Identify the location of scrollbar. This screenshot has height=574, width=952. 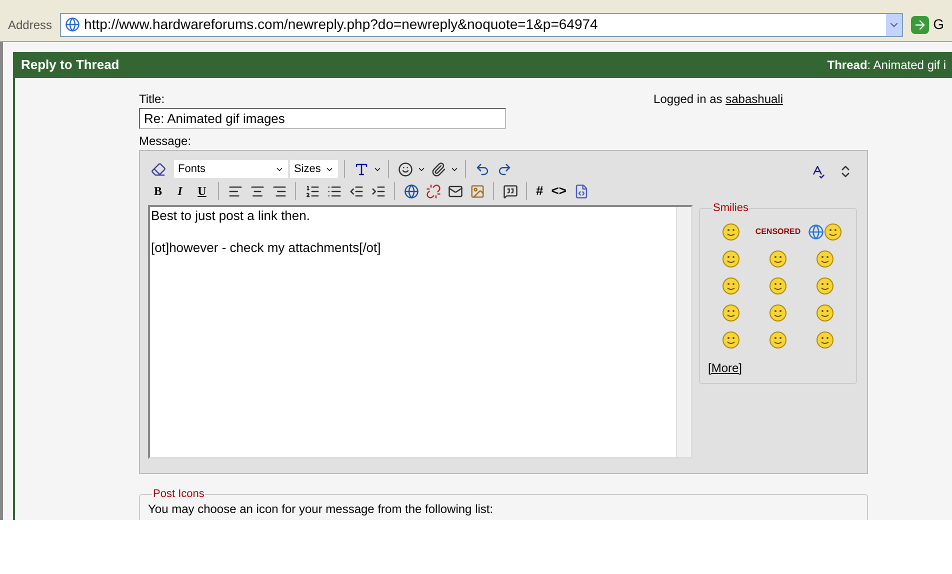
(683, 332).